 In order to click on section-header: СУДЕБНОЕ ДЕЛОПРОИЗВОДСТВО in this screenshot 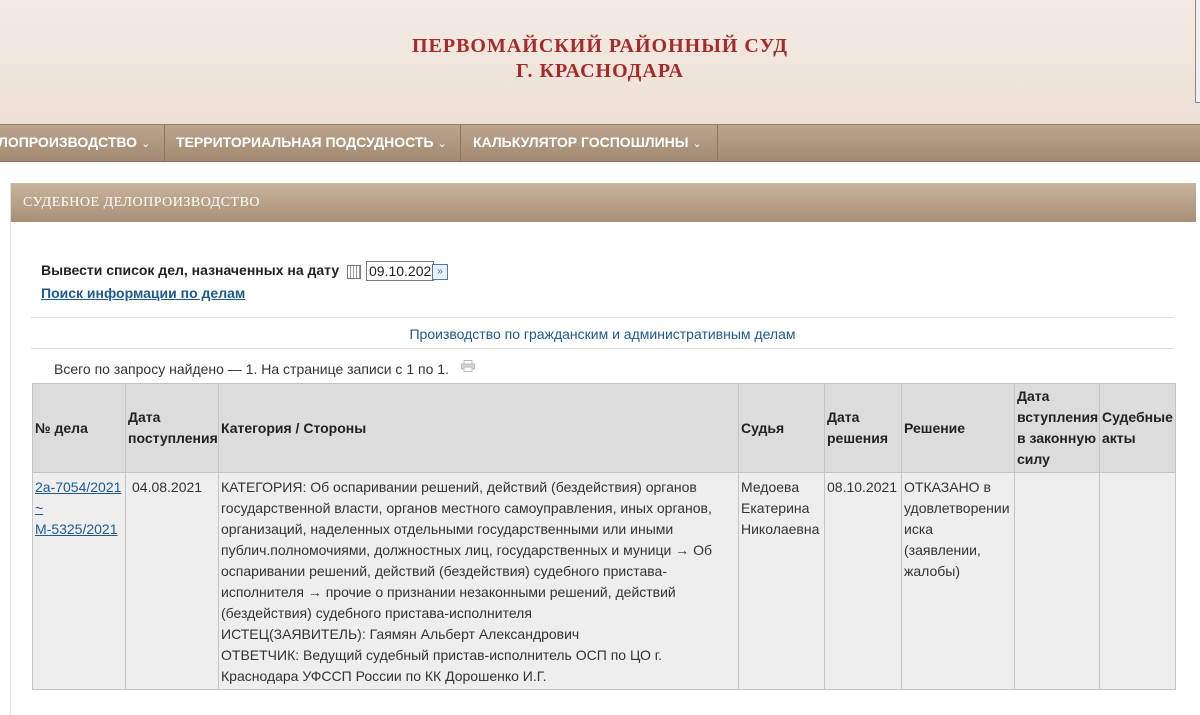, I will do `click(603, 202)`.